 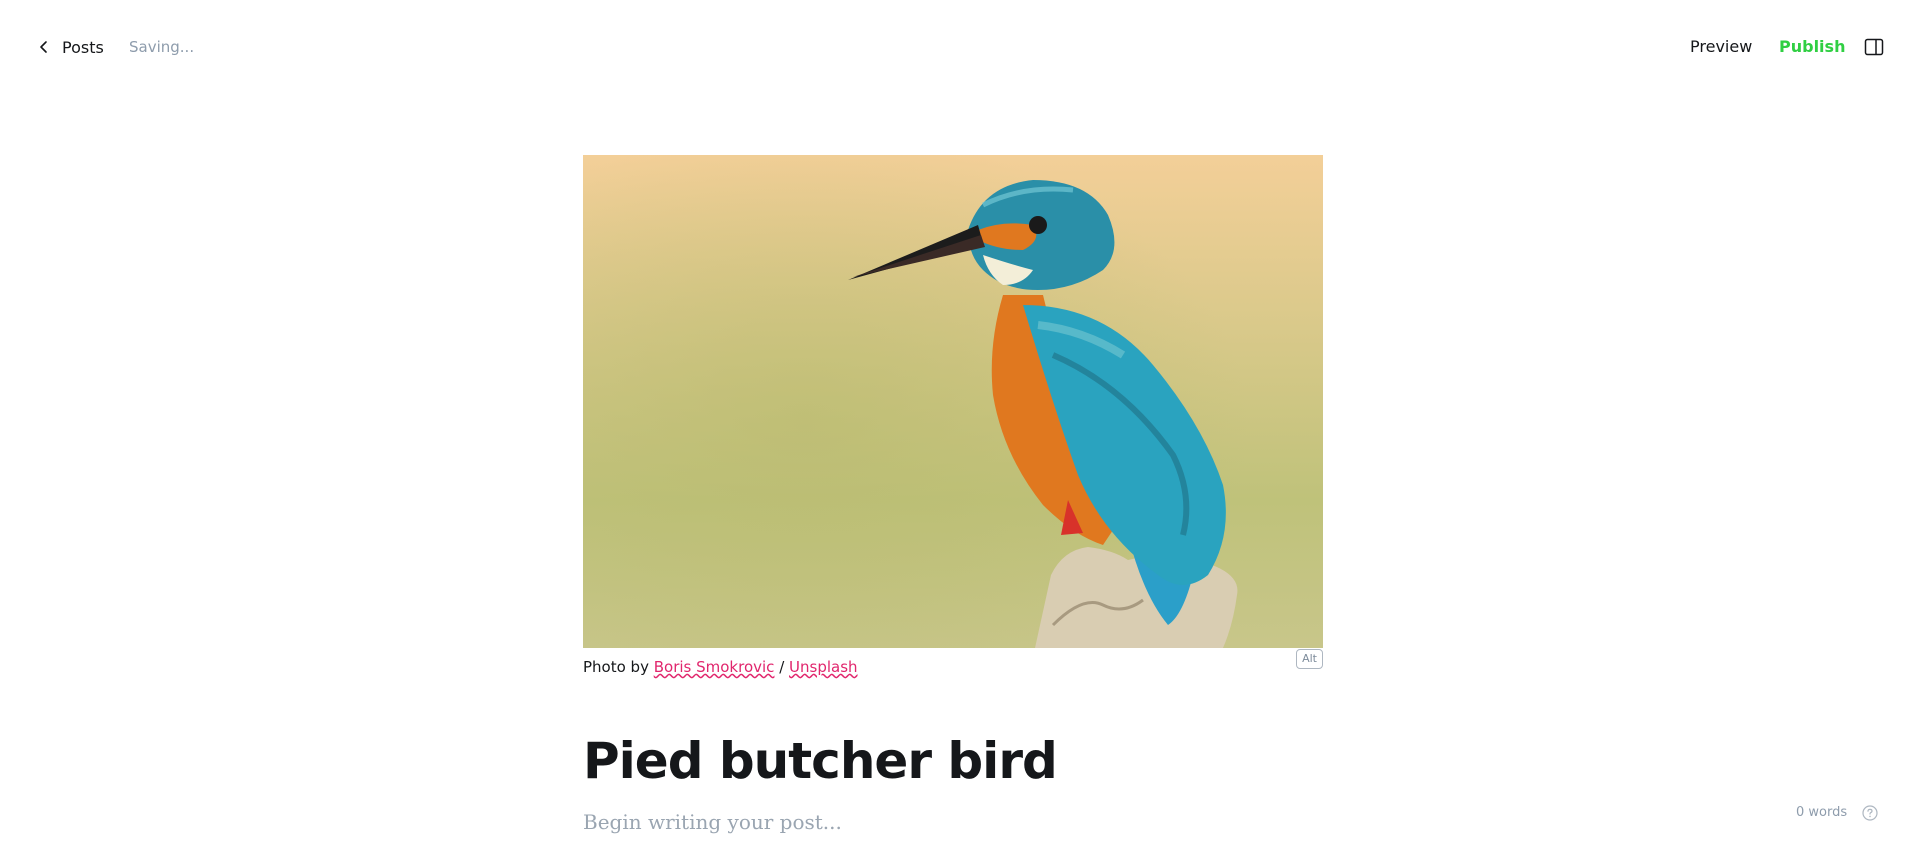 I want to click on sidebar-toggle-icon, so click(x=1874, y=47).